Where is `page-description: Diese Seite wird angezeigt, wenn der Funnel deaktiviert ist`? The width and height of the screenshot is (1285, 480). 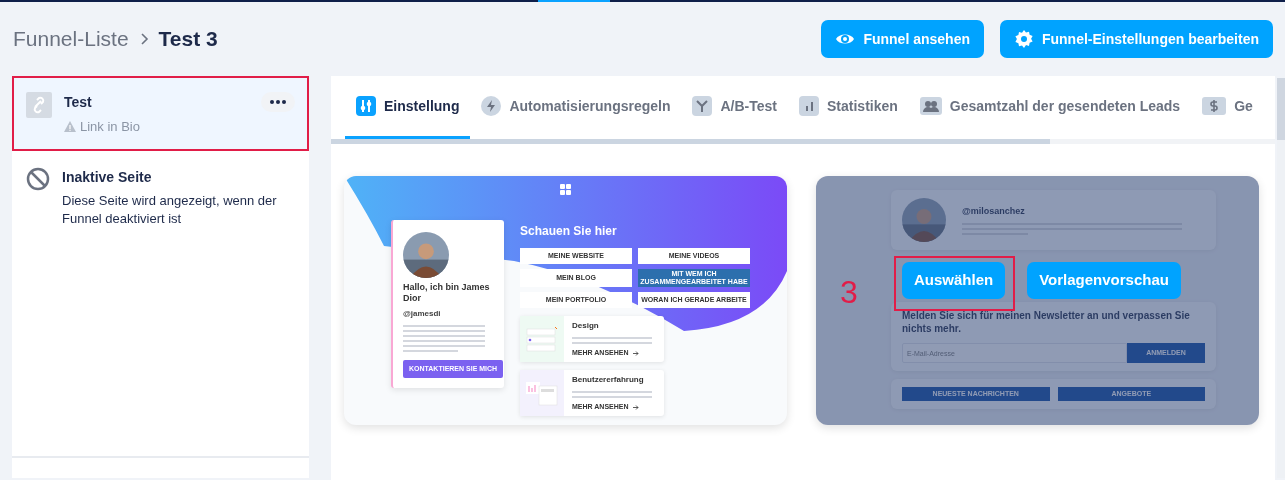
page-description: Diese Seite wird angezeigt, wenn der Funnel deaktiviert ist is located at coordinates (170, 209).